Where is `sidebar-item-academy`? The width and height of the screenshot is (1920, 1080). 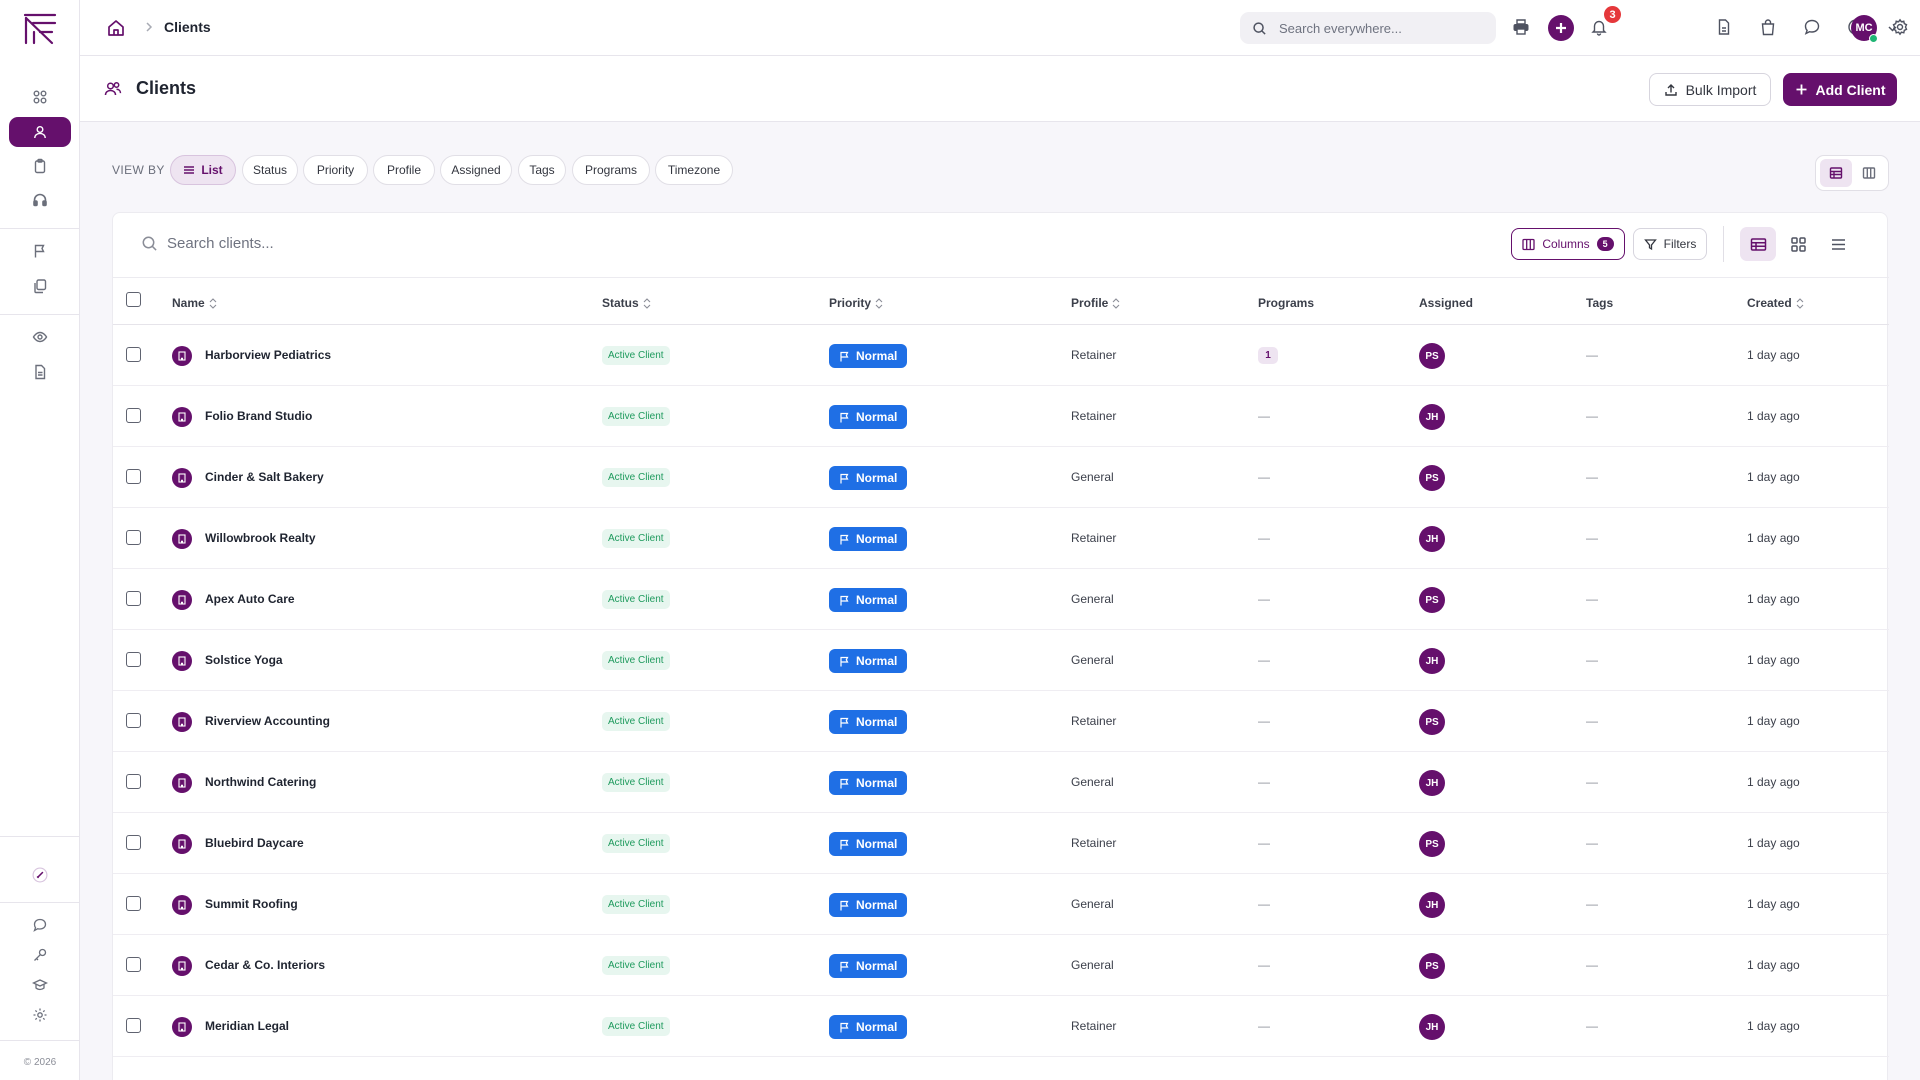
sidebar-item-academy is located at coordinates (40, 985).